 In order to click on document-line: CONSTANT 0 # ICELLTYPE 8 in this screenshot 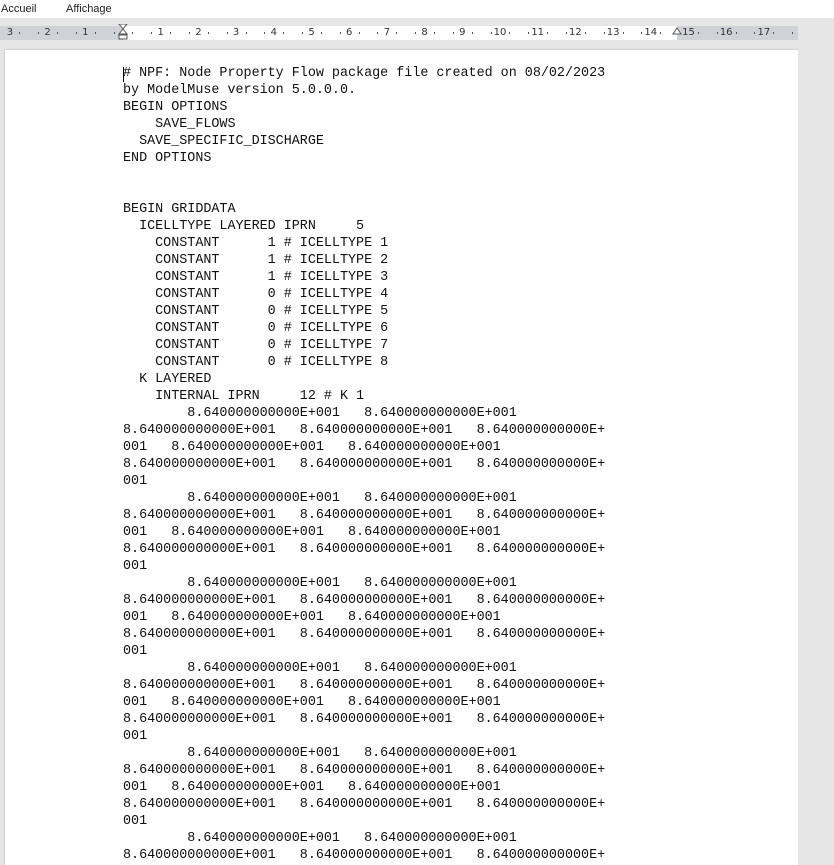, I will do `click(256, 362)`.